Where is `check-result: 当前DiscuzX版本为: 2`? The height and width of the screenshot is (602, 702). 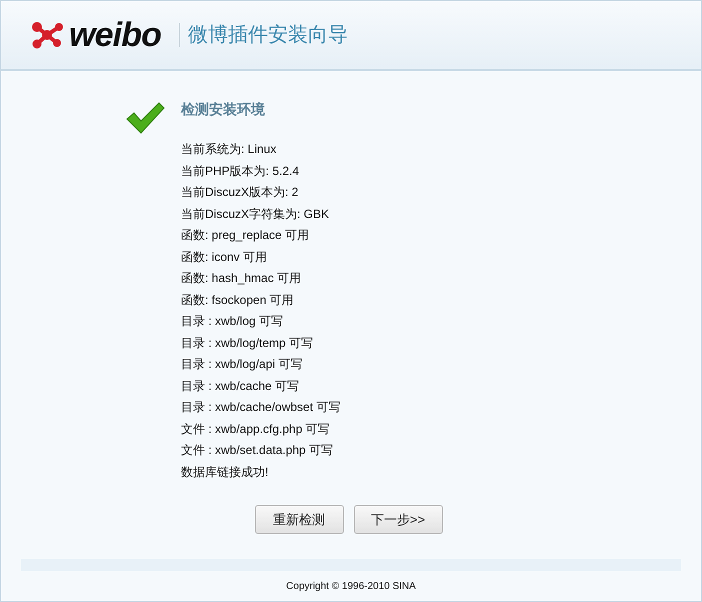
check-result: 当前DiscuzX版本为: 2 is located at coordinates (240, 192).